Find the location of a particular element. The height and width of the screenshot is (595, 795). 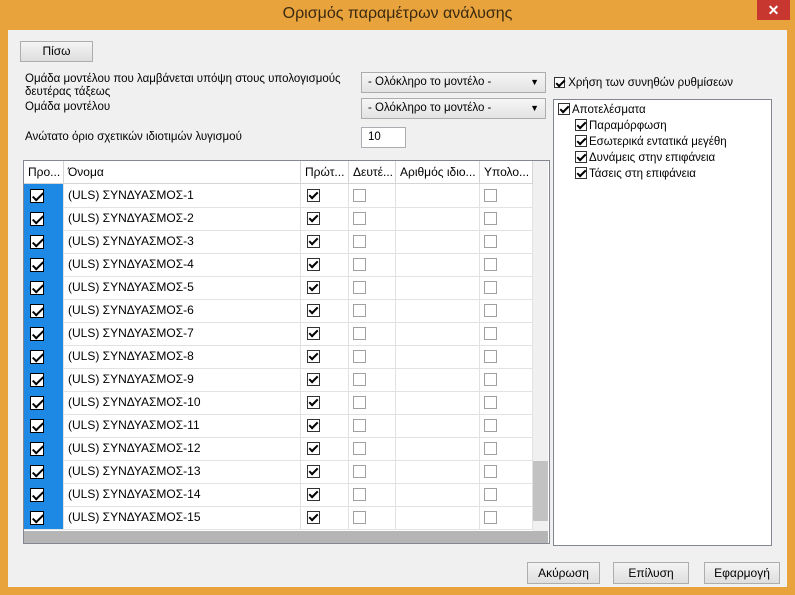

apply-button: Εφαρμογή is located at coordinates (742, 573).